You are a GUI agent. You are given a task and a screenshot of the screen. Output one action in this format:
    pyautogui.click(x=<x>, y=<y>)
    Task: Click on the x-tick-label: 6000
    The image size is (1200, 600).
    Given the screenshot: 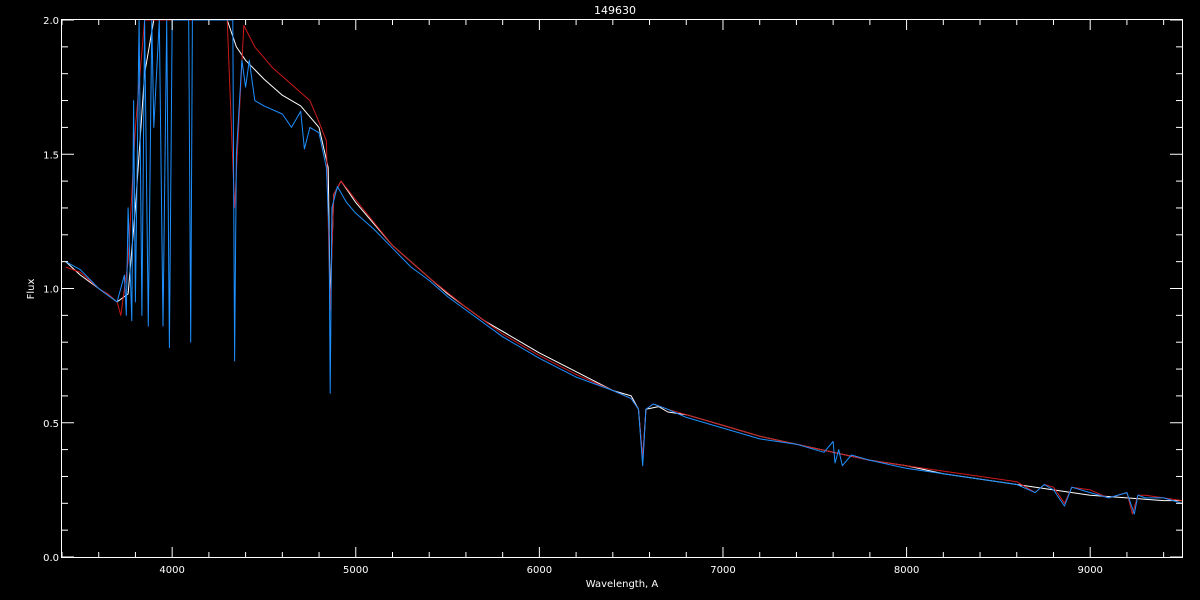 What is the action you would take?
    pyautogui.click(x=539, y=570)
    